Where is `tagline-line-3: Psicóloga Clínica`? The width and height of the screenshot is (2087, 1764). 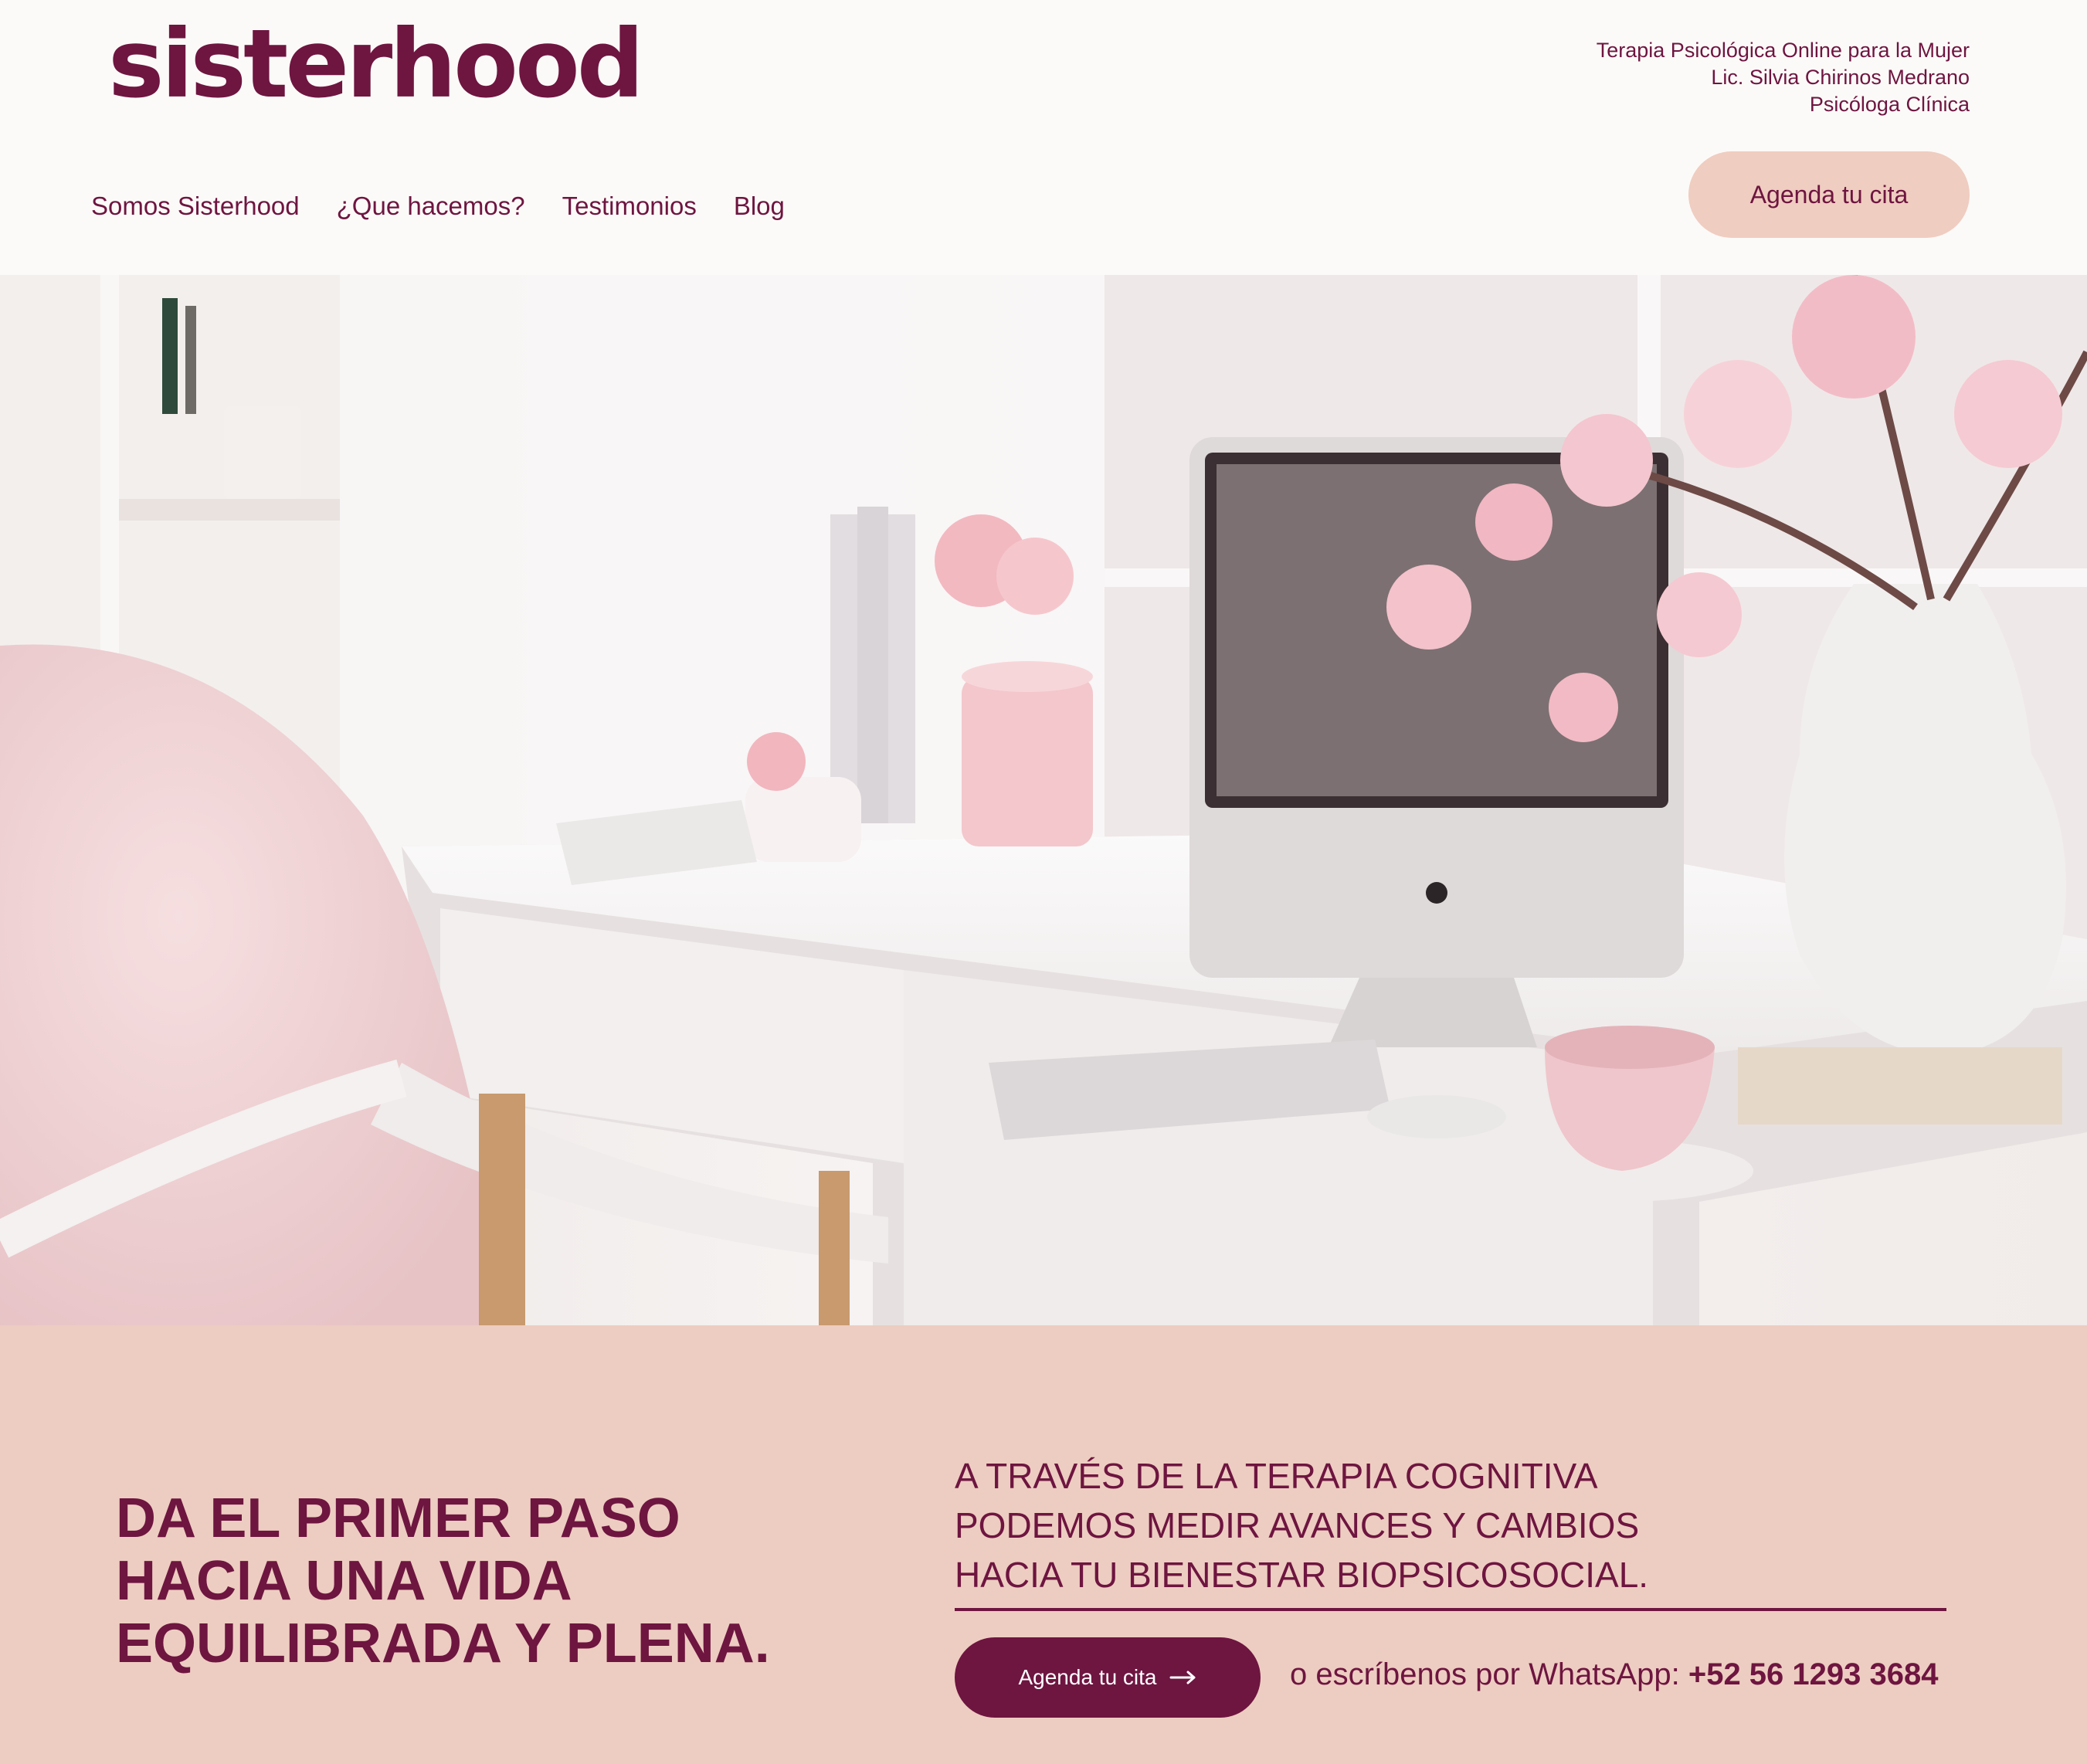 tagline-line-3: Psicóloga Clínica is located at coordinates (1889, 105).